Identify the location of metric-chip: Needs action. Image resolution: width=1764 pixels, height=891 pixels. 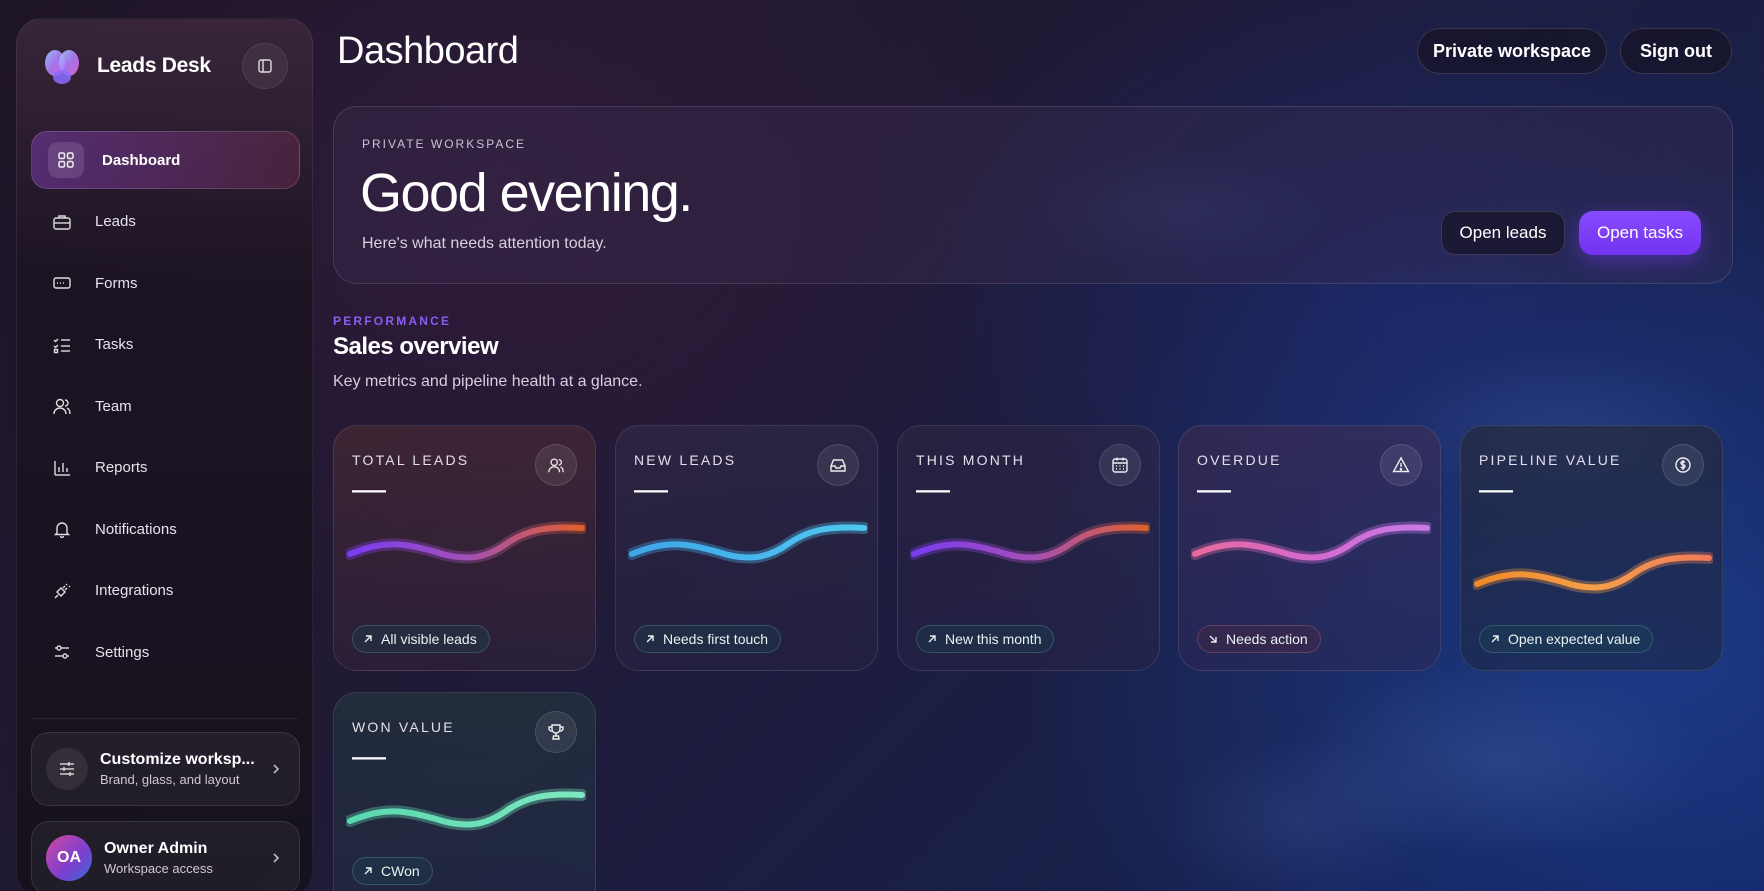
(1259, 639).